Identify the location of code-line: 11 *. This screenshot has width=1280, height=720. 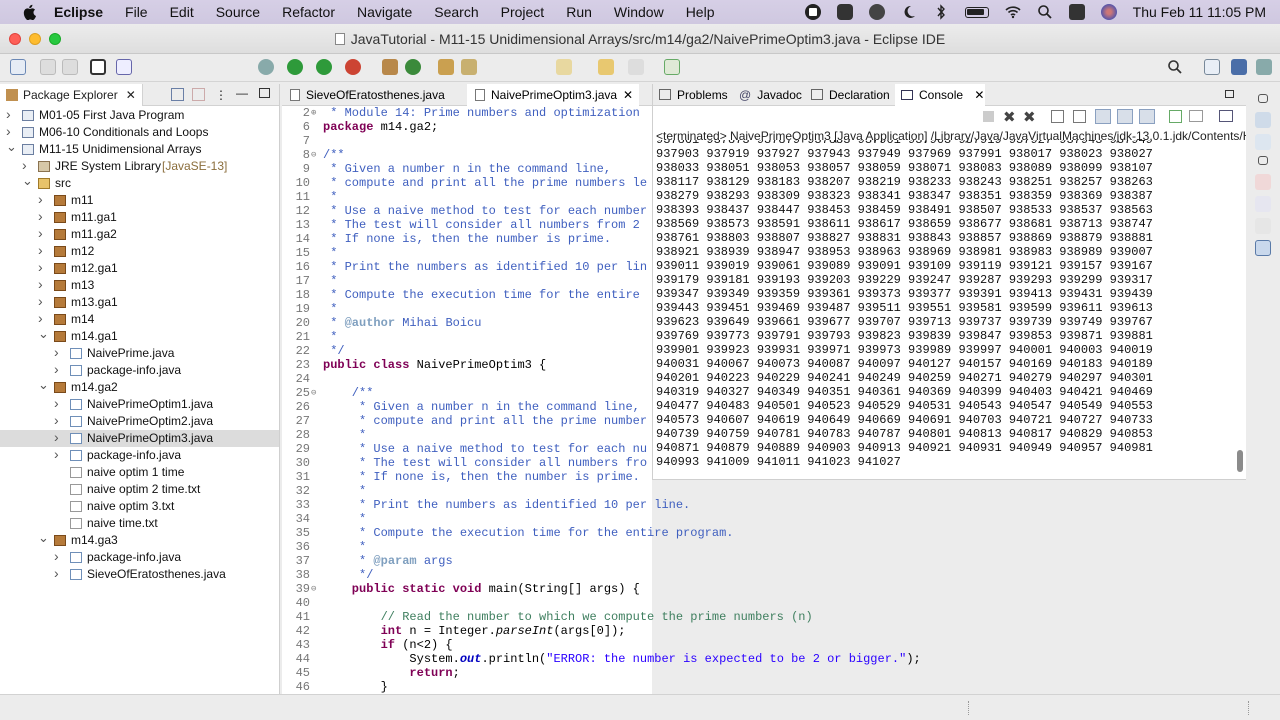
(467, 197).